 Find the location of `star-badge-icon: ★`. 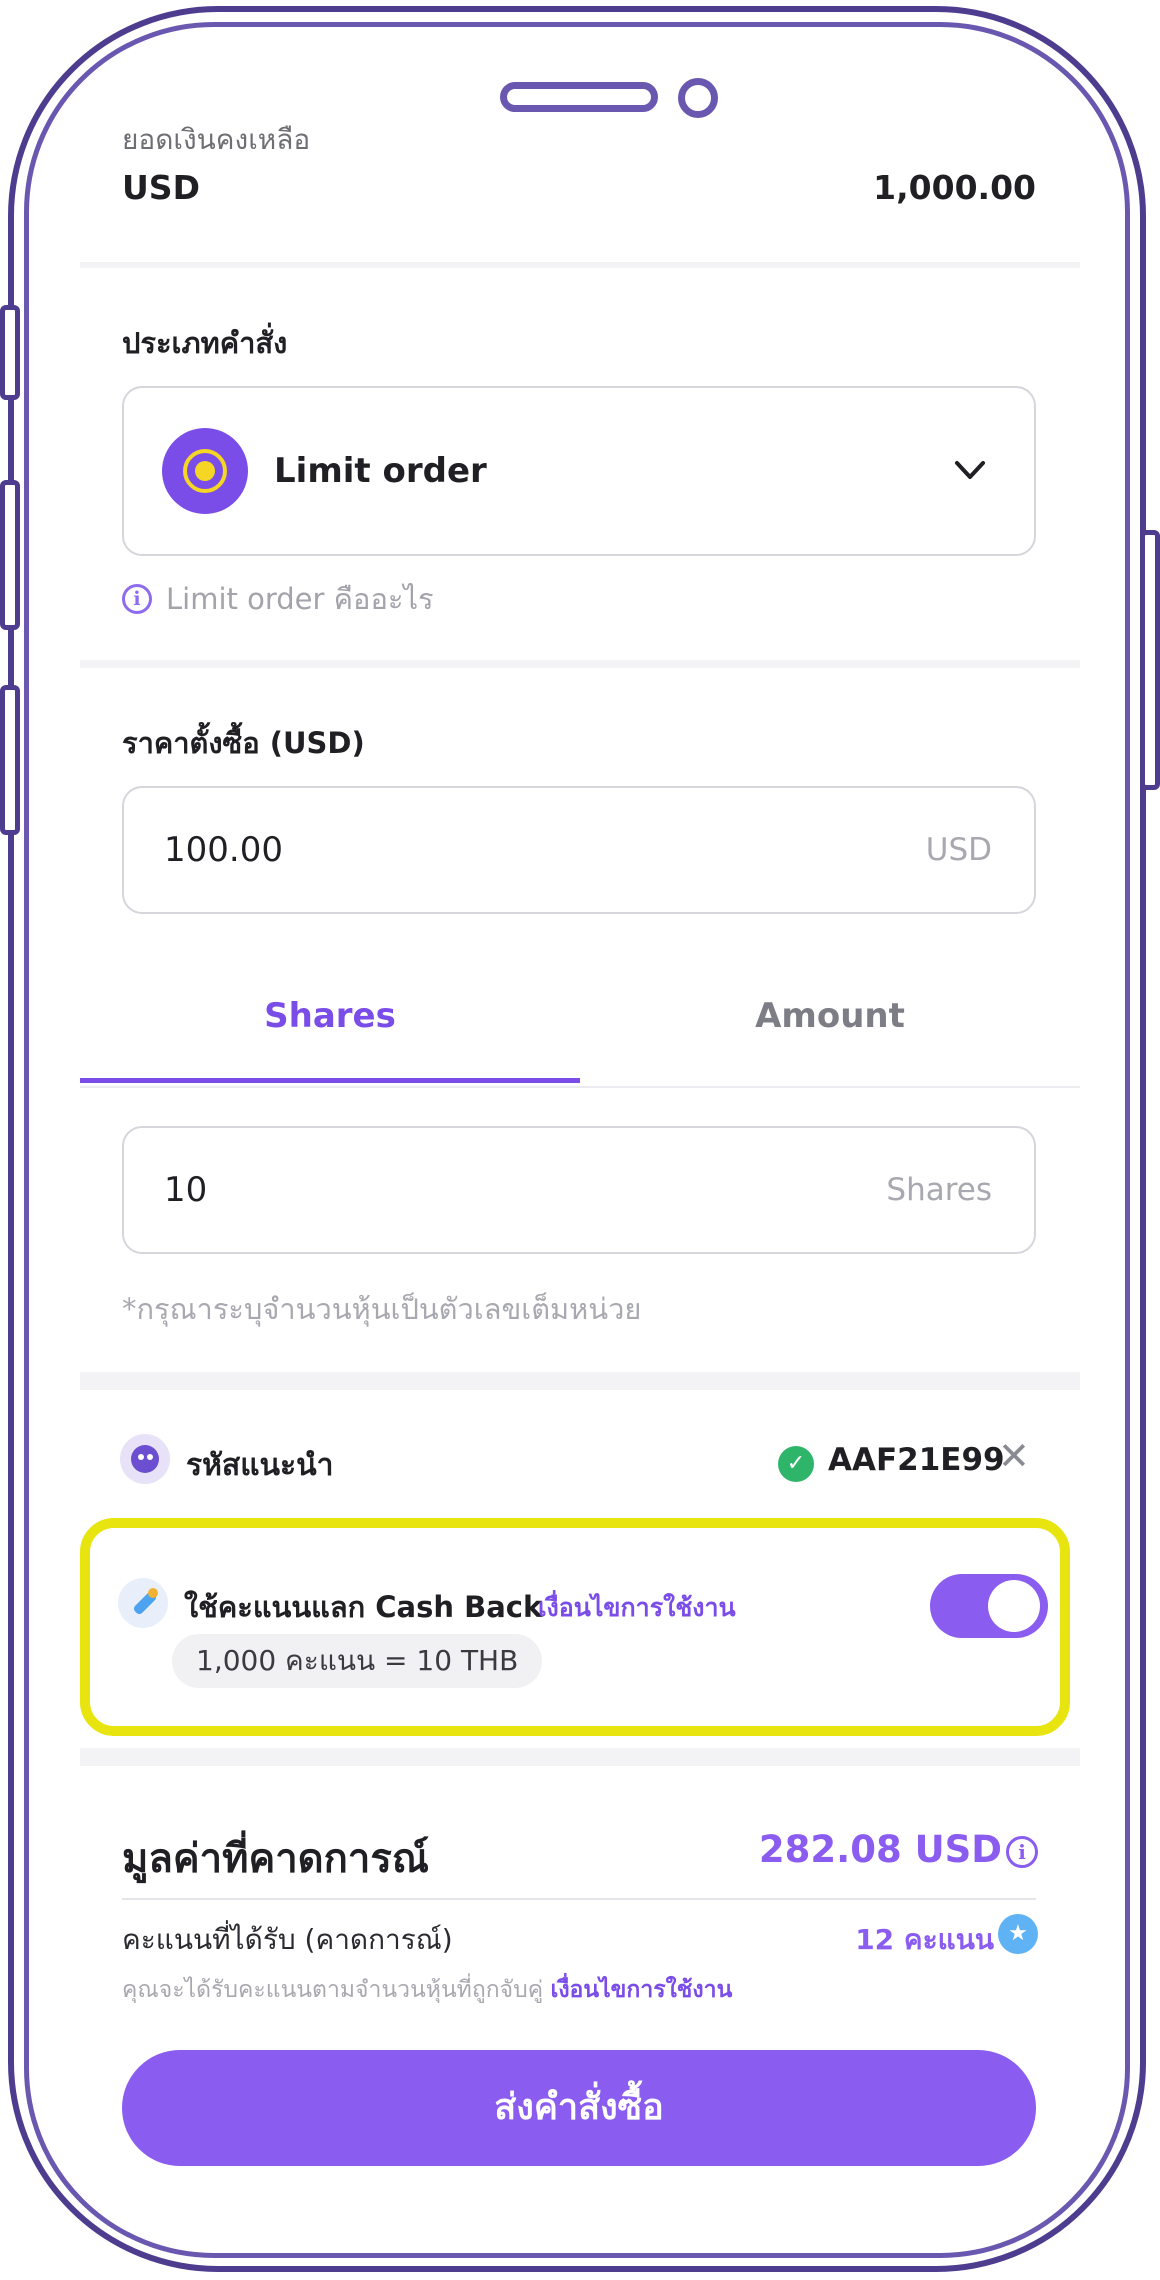

star-badge-icon: ★ is located at coordinates (1018, 1934).